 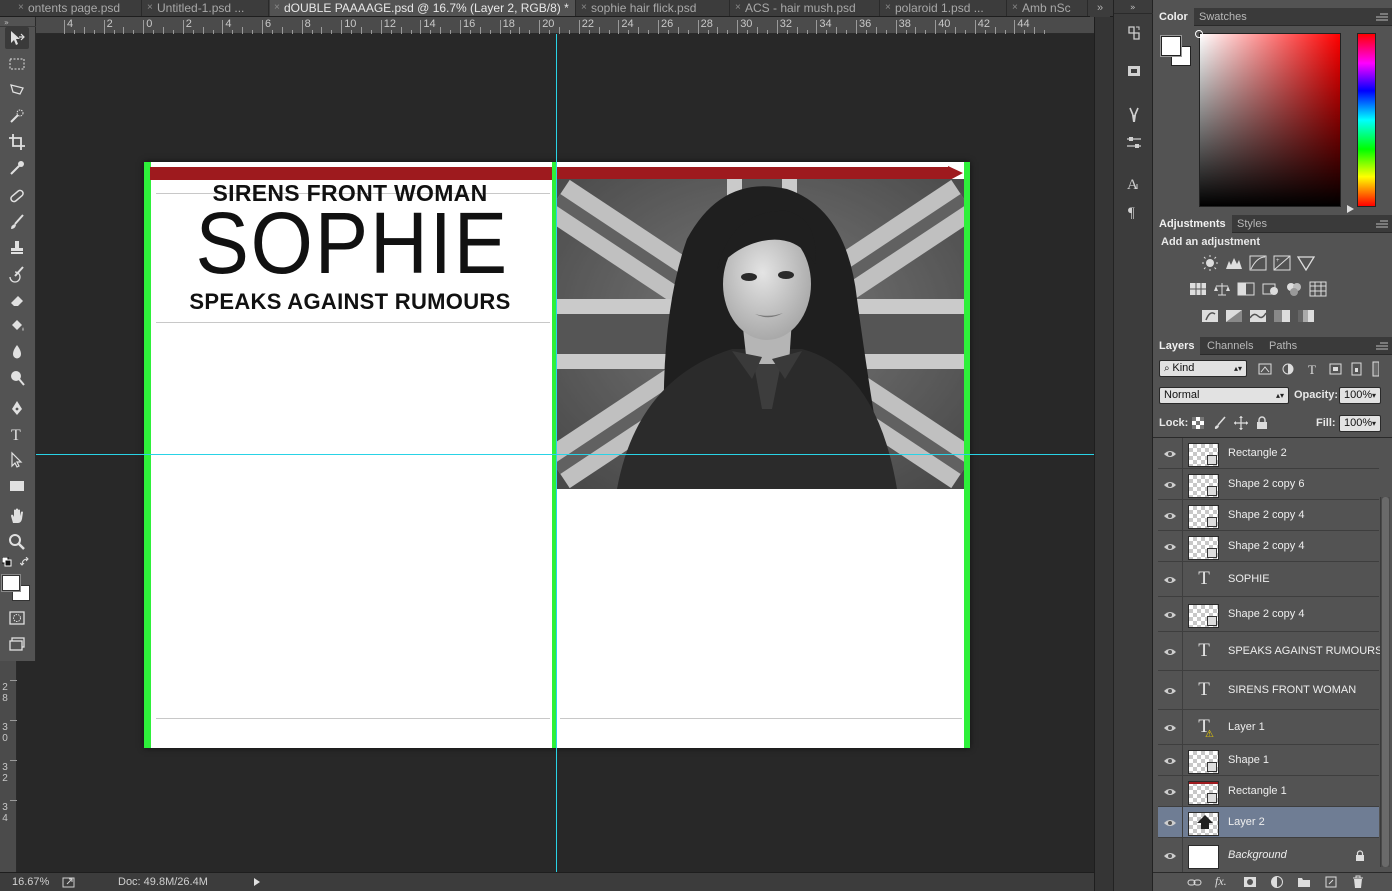 I want to click on screen-mode-icon, so click(x=17, y=644).